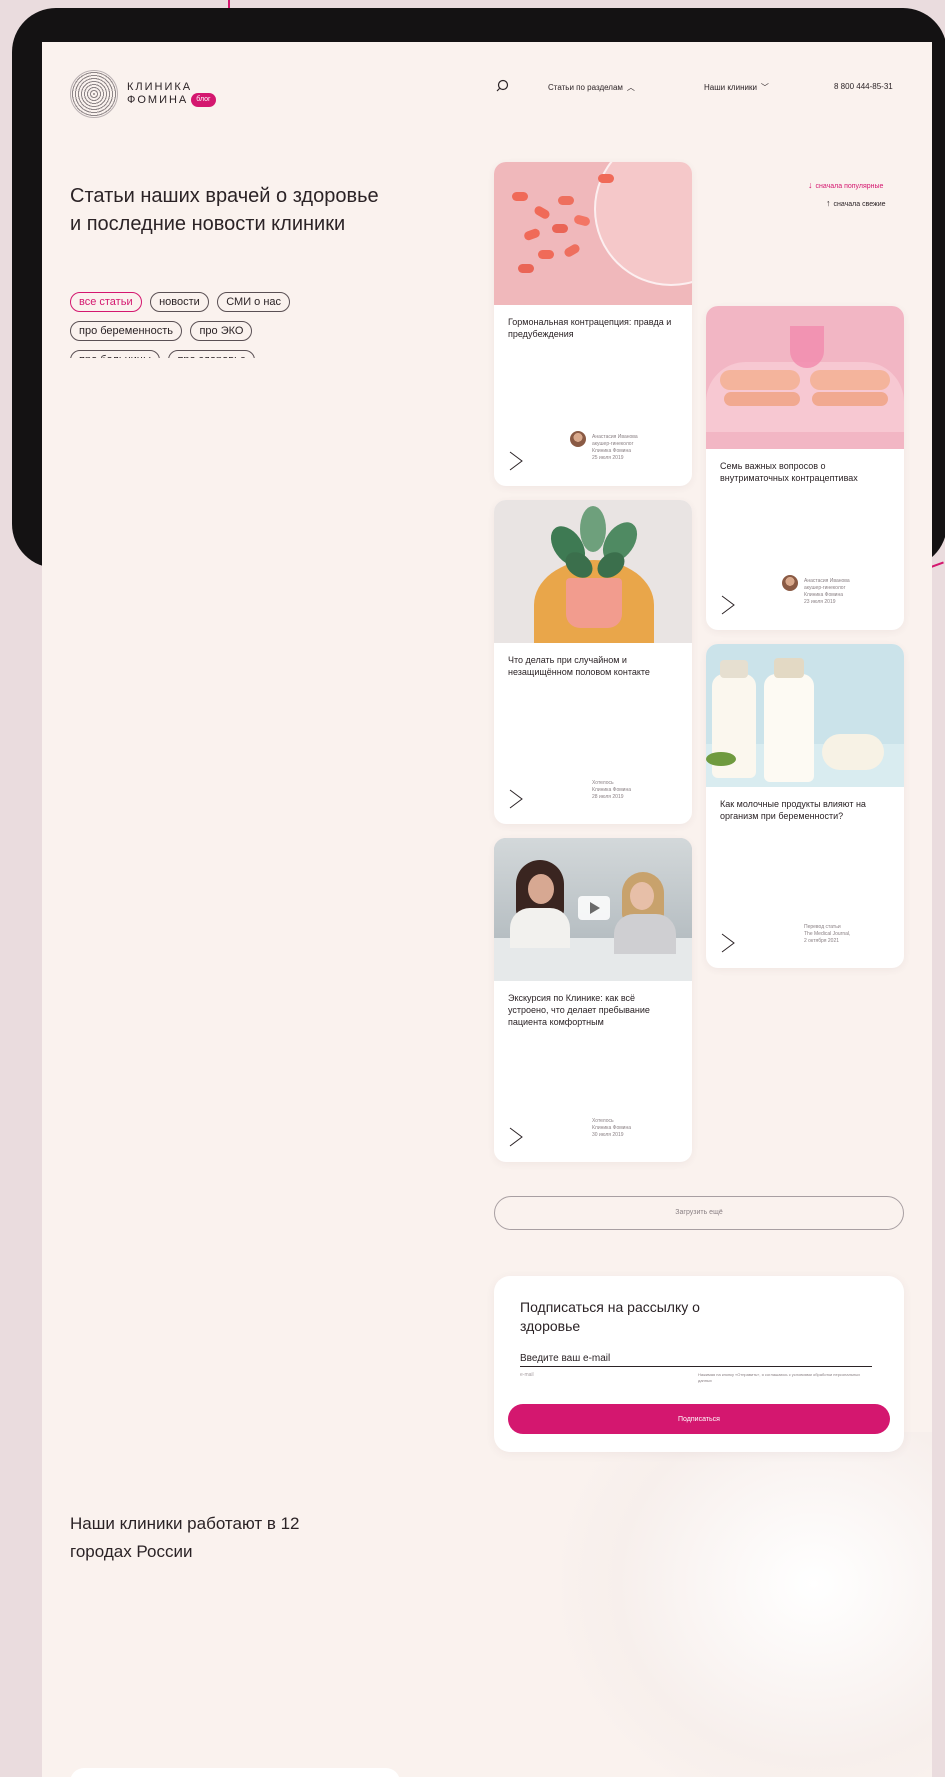 This screenshot has width=945, height=1777. Describe the element at coordinates (585, 87) in the screenshot. I see `nav-sections-label: Статьи по разделам` at that location.